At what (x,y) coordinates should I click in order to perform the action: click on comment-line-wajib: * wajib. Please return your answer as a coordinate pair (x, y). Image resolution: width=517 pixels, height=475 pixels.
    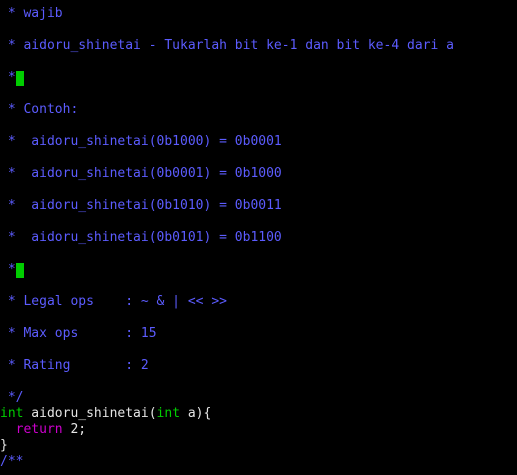
    Looking at the image, I should click on (31, 14).